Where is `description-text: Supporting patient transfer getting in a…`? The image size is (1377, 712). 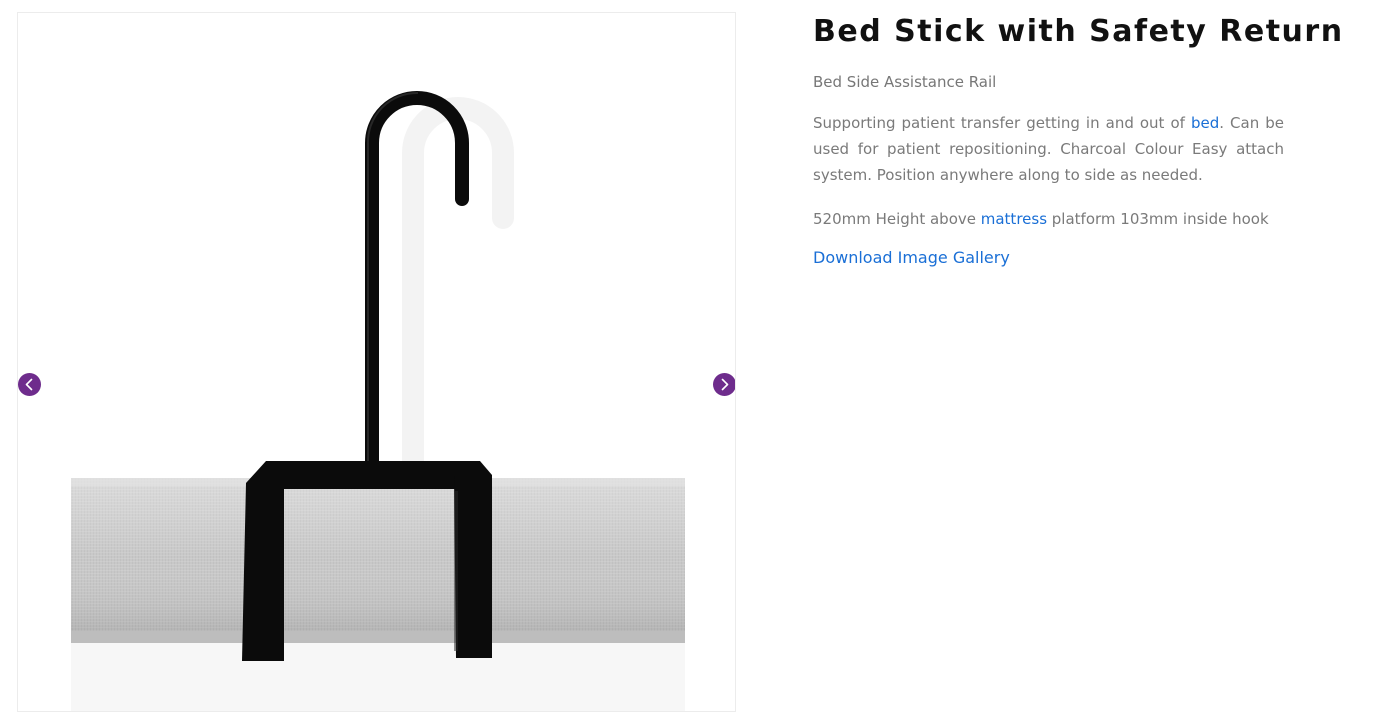
description-text: Supporting patient transfer getting in a… is located at coordinates (1002, 123).